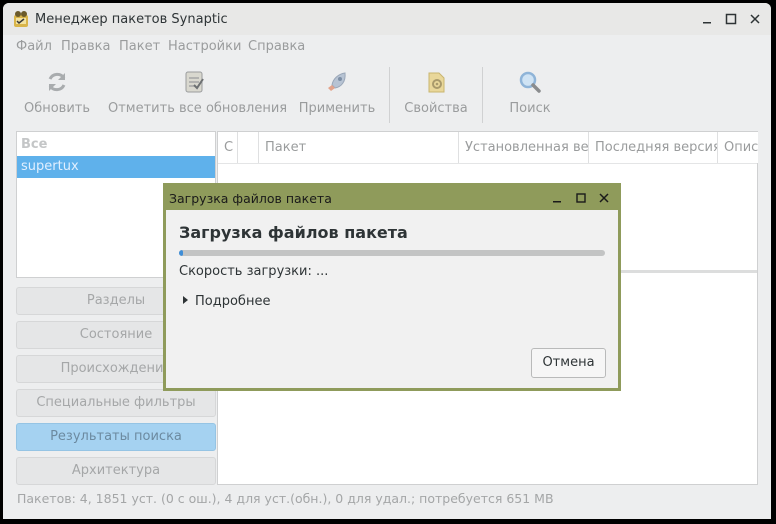 The width and height of the screenshot is (776, 524). Describe the element at coordinates (204, 46) in the screenshot. I see `menu-settings: Настройки` at that location.